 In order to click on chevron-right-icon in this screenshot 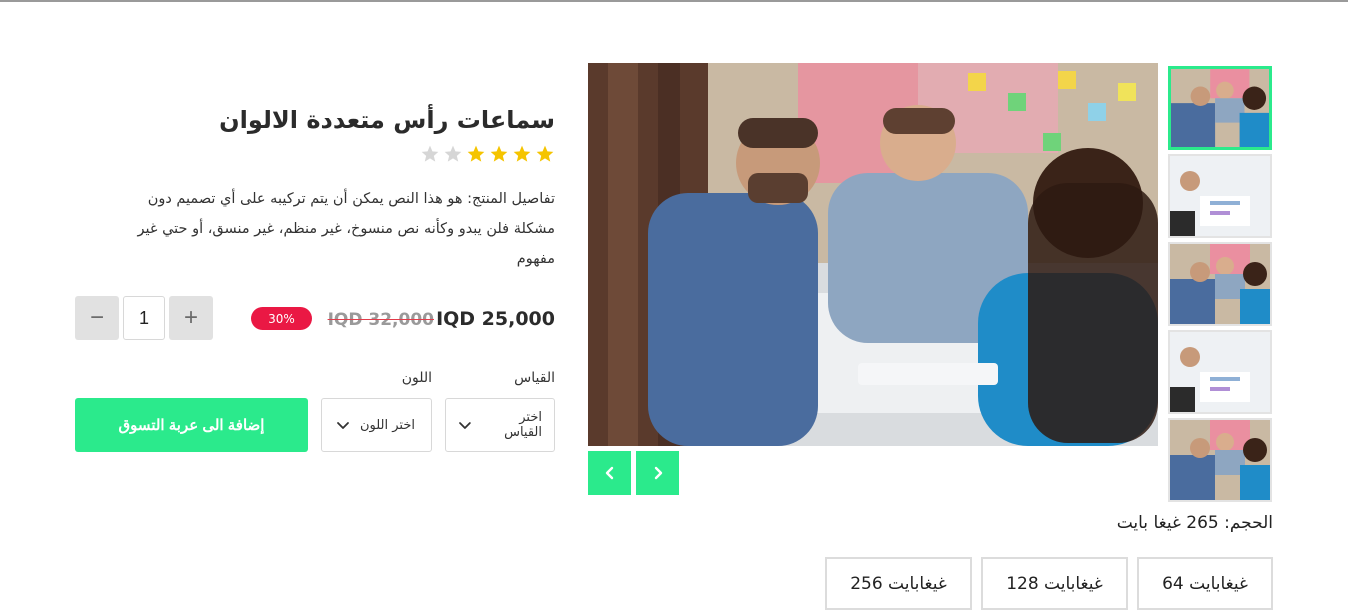, I will do `click(658, 473)`.